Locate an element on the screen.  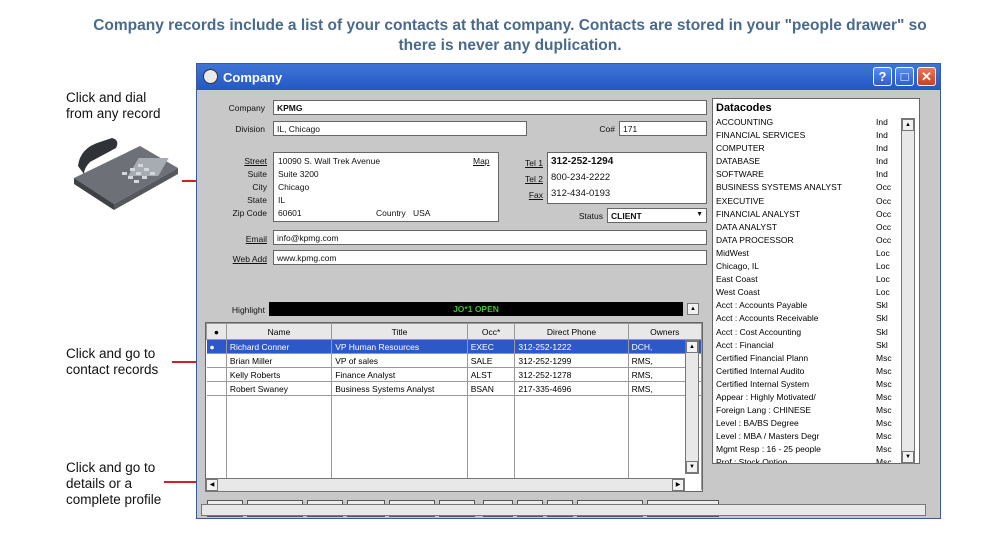
datacode-item: DATA ANALYST Occ is located at coordinates (816, 227).